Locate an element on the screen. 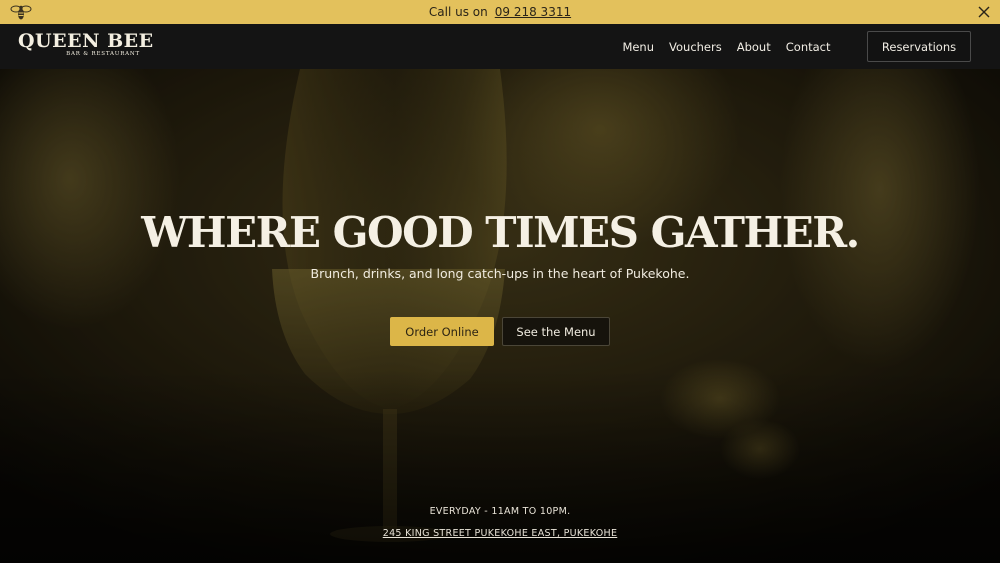 The width and height of the screenshot is (1000, 563). address: 245 KING STREET PUKEKOHE EAST, PUKEKOHE is located at coordinates (500, 533).